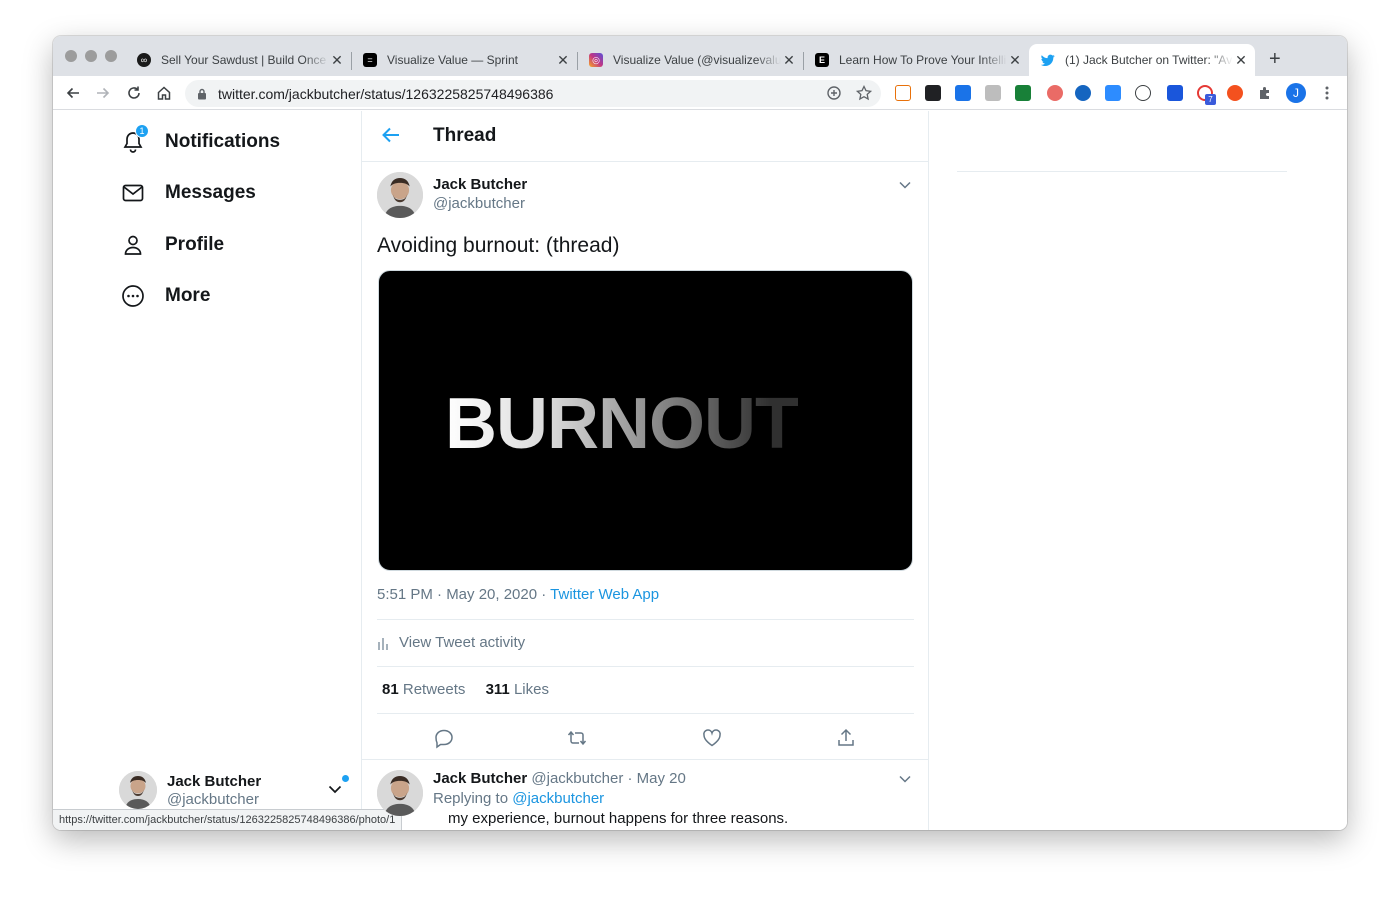  What do you see at coordinates (202, 94) in the screenshot?
I see `lock-icon` at bounding box center [202, 94].